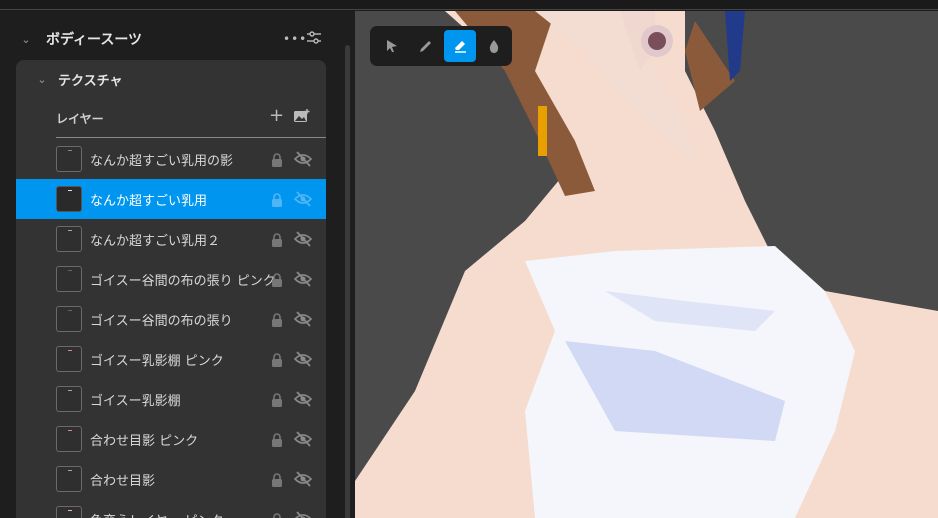 This screenshot has height=518, width=938. I want to click on pen-icon, so click(426, 46).